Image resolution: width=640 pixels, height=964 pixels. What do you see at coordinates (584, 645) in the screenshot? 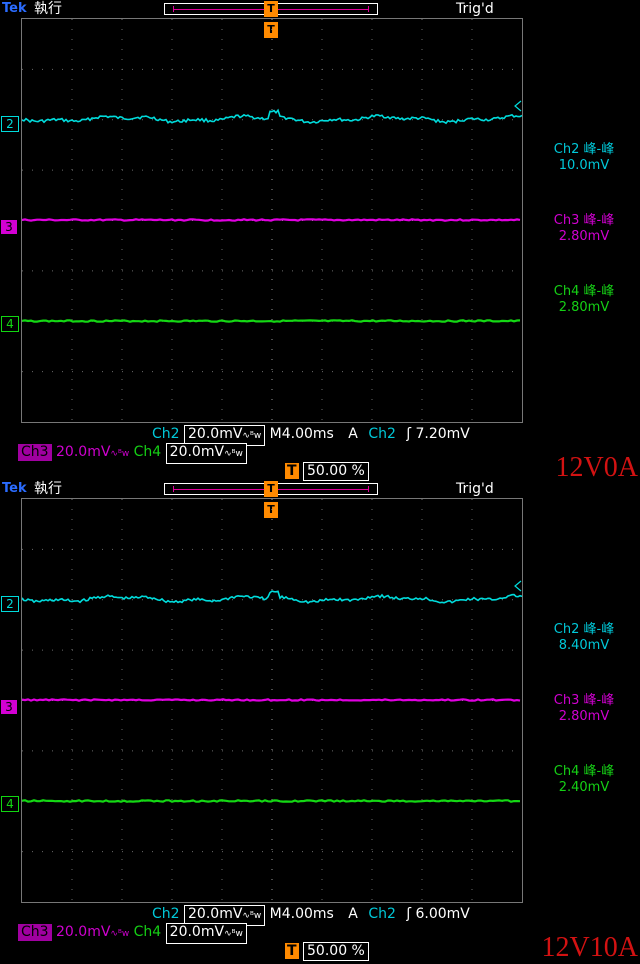
I see `ch2-meas-value: 8.40mV` at bounding box center [584, 645].